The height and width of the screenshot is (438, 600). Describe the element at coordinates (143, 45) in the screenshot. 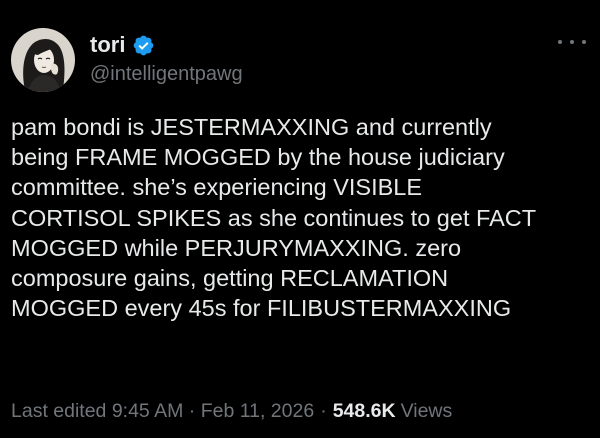

I see `verified-badge-icon` at that location.